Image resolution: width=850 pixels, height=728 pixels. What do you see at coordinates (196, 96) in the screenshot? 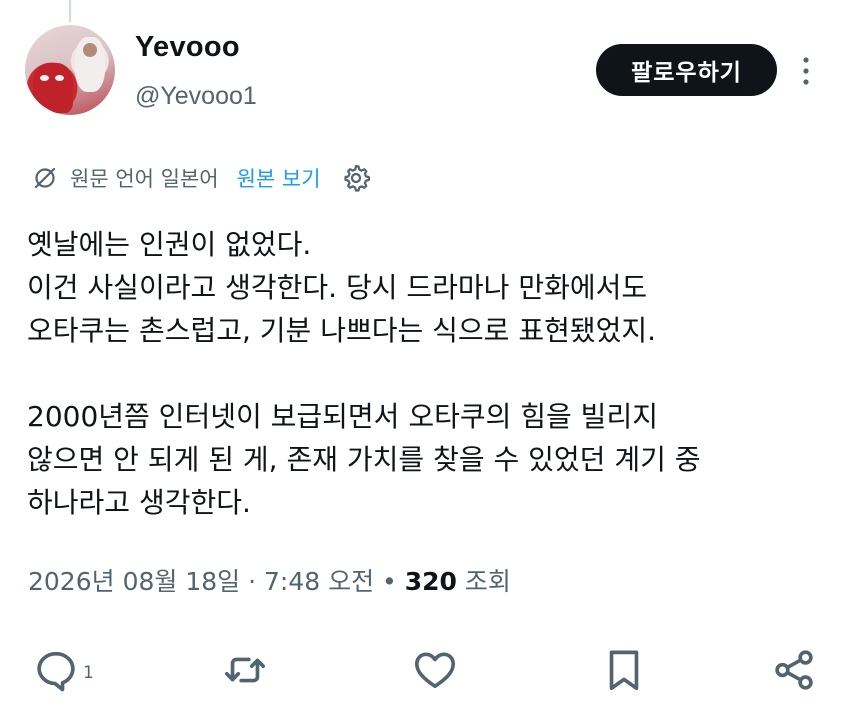
I see `user-handle: @Yevooo1` at bounding box center [196, 96].